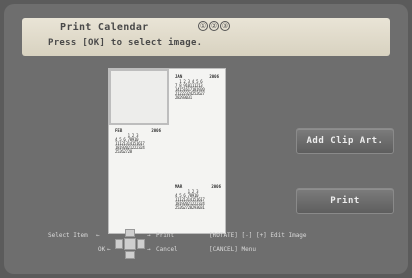 This screenshot has width=412, height=278. I want to click on ok-label: OK, so click(102, 249).